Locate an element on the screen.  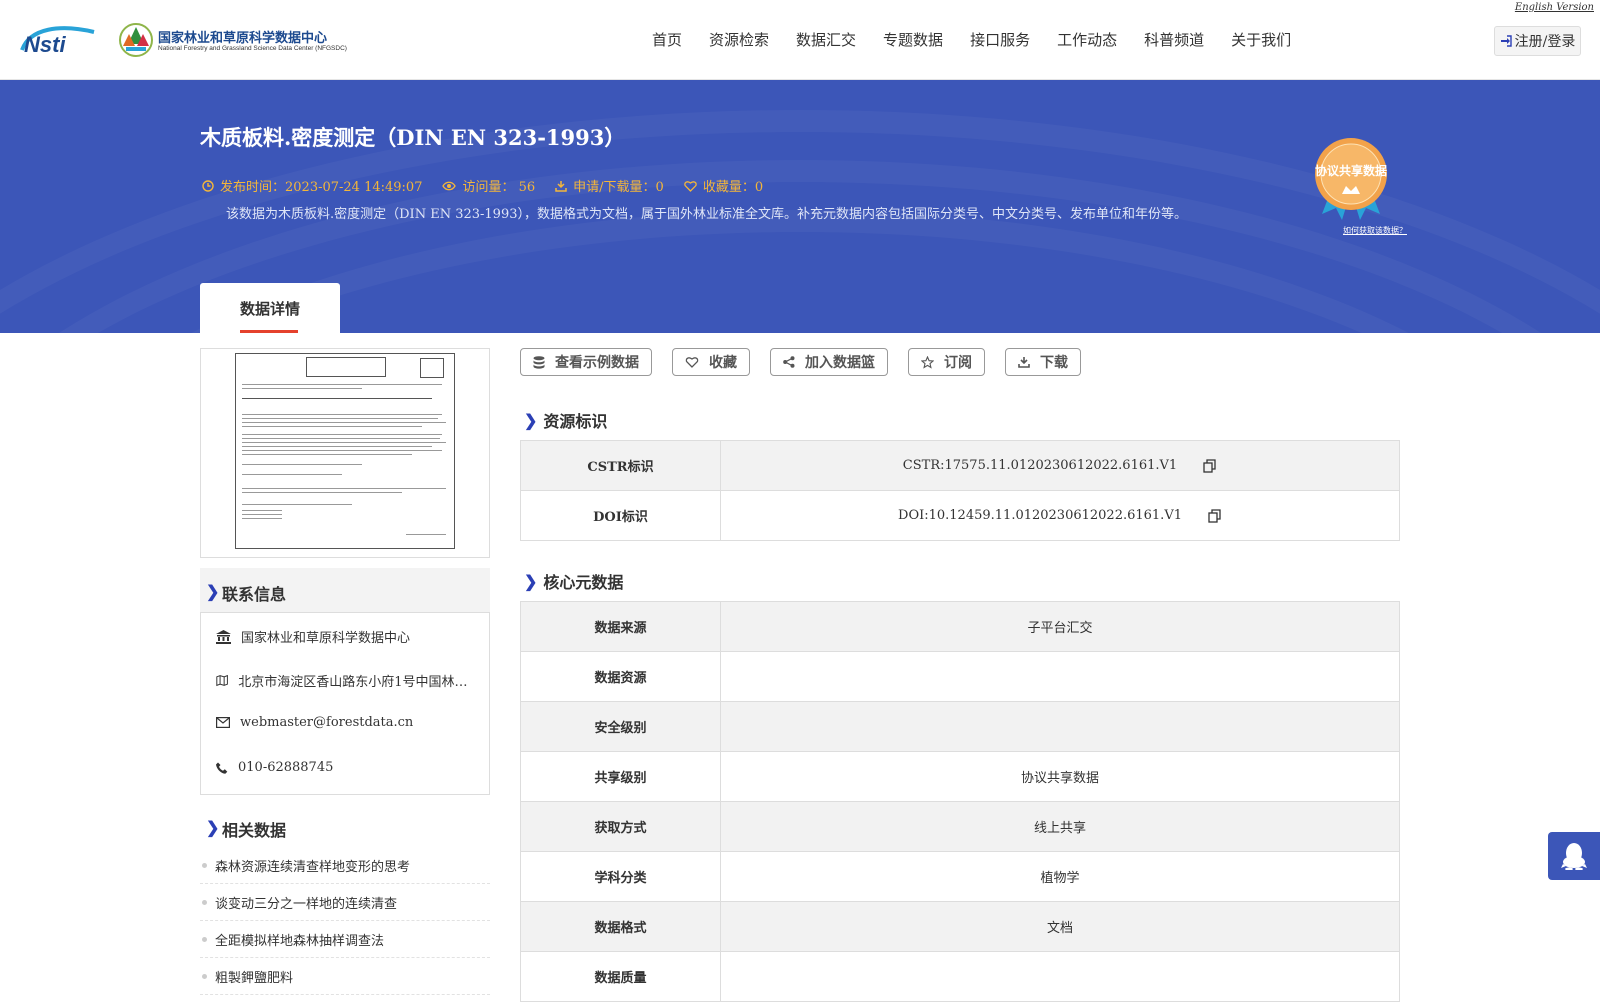
document-preview-image is located at coordinates (345, 451).